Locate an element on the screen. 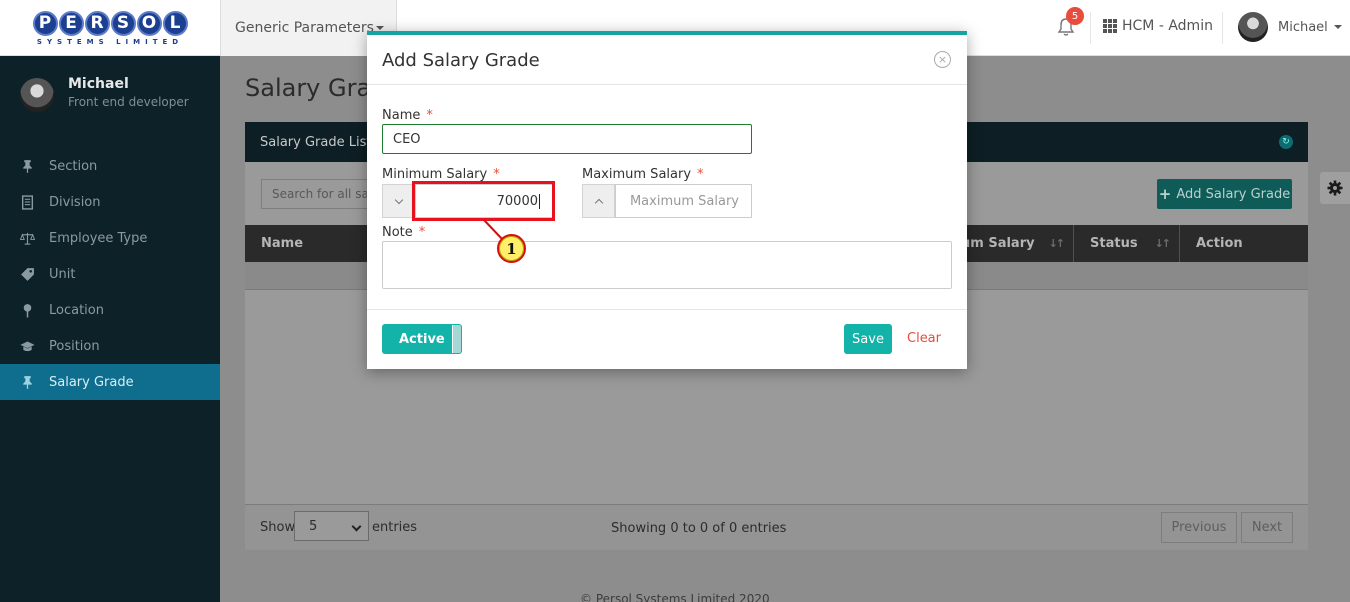 The width and height of the screenshot is (1350, 602). sidebar-user-profile: Michael Front end developer is located at coordinates (104, 94).